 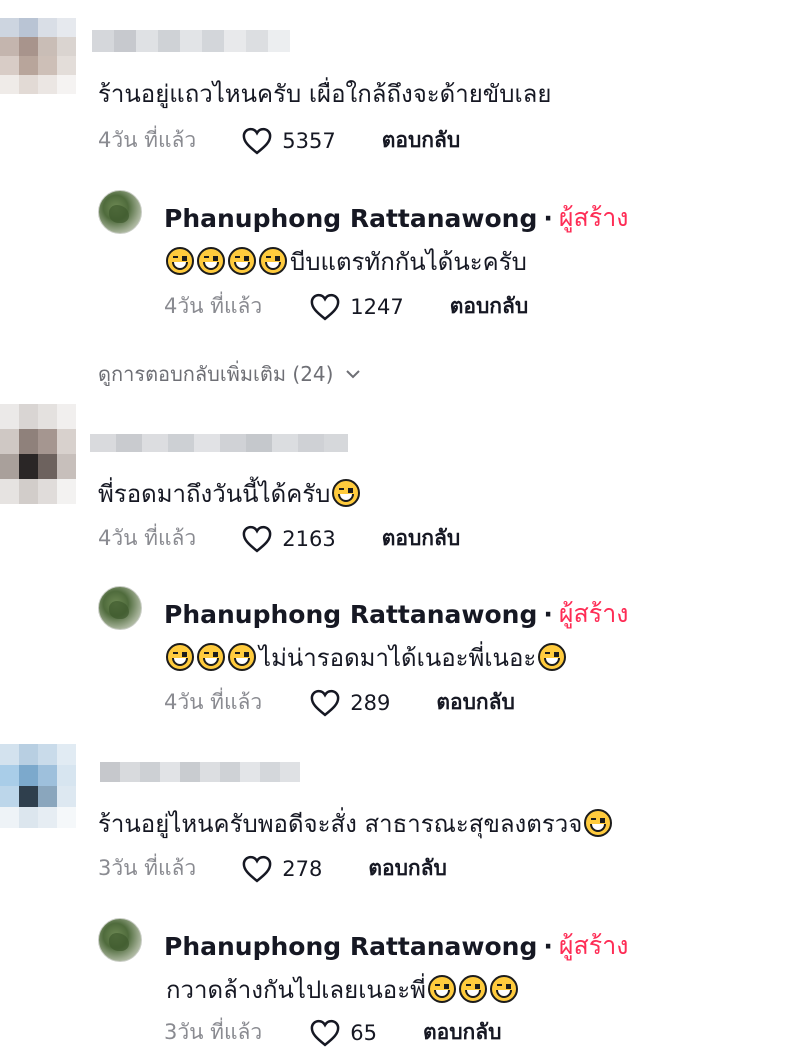 What do you see at coordinates (363, 1032) in the screenshot?
I see `like-count: 65` at bounding box center [363, 1032].